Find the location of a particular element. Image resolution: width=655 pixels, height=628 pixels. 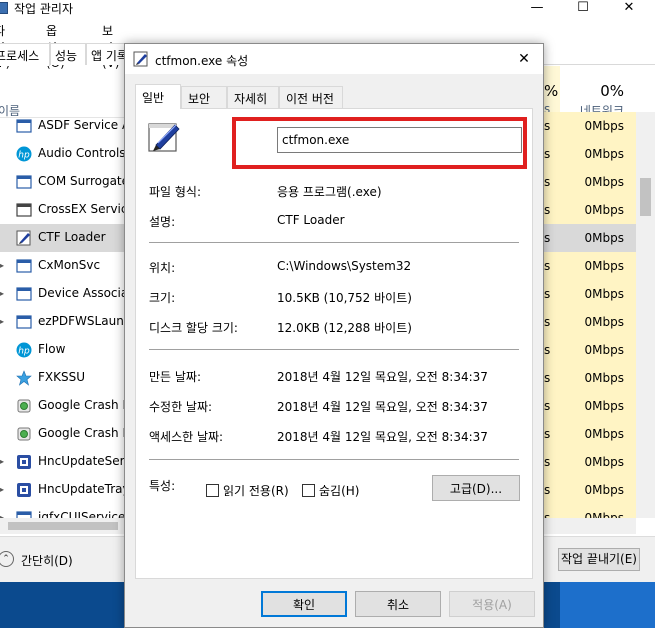

hp-icon: hp is located at coordinates (24, 350).